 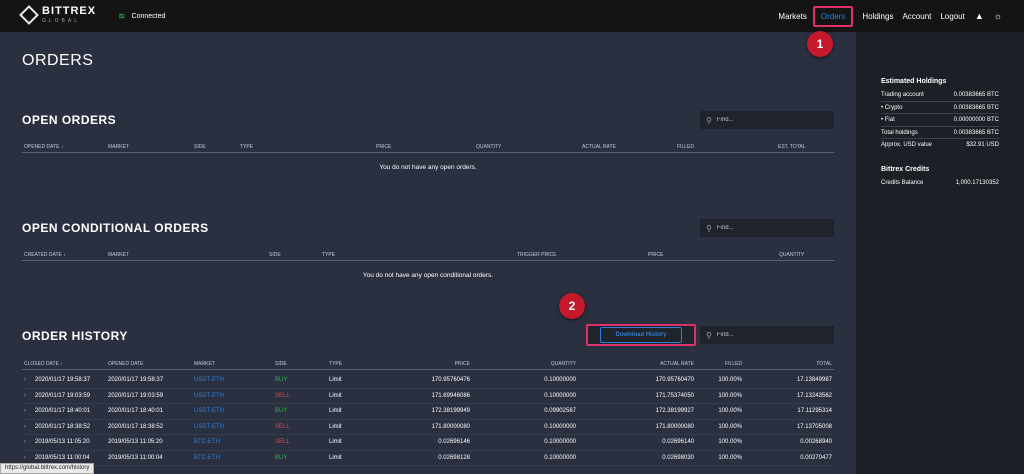 I want to click on brand-sub: GLOBAL, so click(x=61, y=21).